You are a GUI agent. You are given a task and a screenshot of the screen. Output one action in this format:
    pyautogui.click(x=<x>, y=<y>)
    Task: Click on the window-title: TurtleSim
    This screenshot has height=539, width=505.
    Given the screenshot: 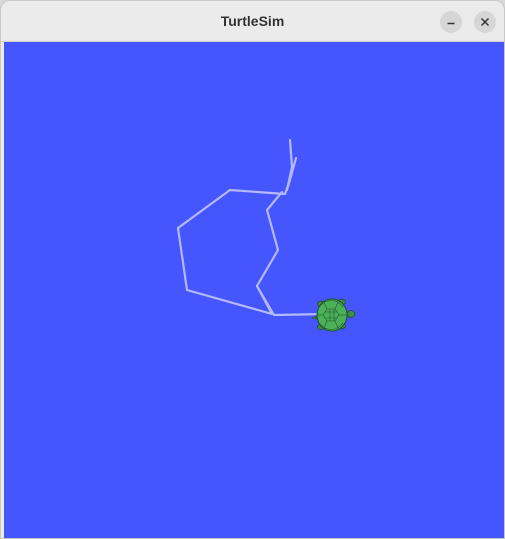 What is the action you would take?
    pyautogui.click(x=252, y=21)
    